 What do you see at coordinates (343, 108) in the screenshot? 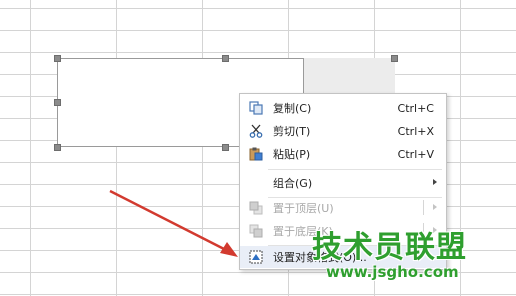
I see `menu-item-copy: 复制(C) Ctrl+C` at bounding box center [343, 108].